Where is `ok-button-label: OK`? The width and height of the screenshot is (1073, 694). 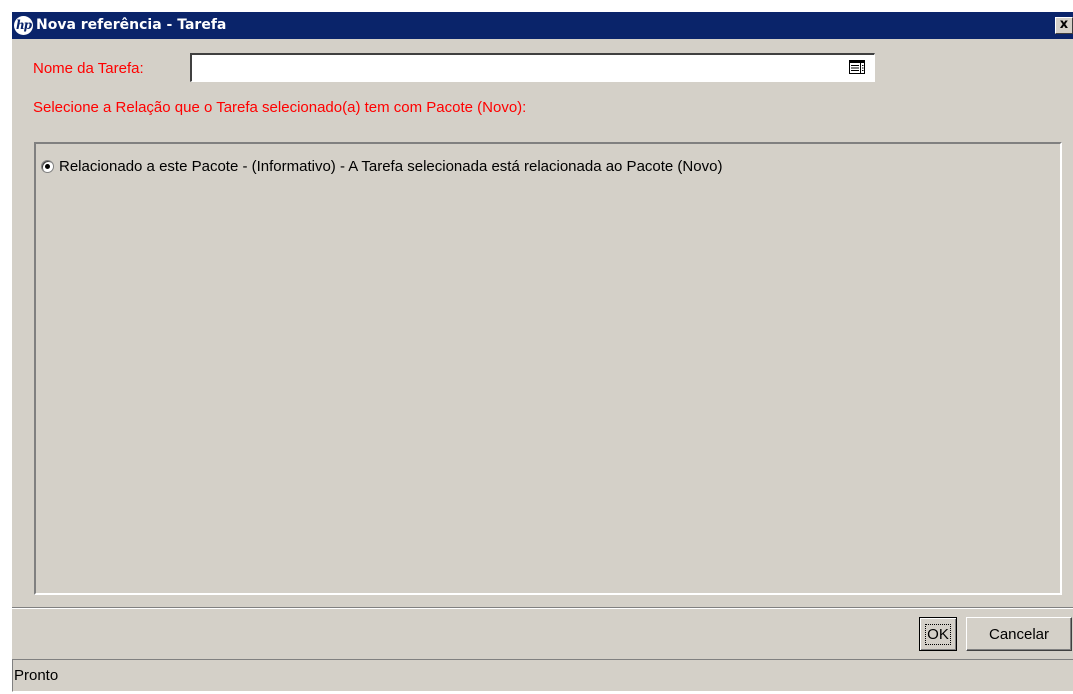 ok-button-label: OK is located at coordinates (938, 634).